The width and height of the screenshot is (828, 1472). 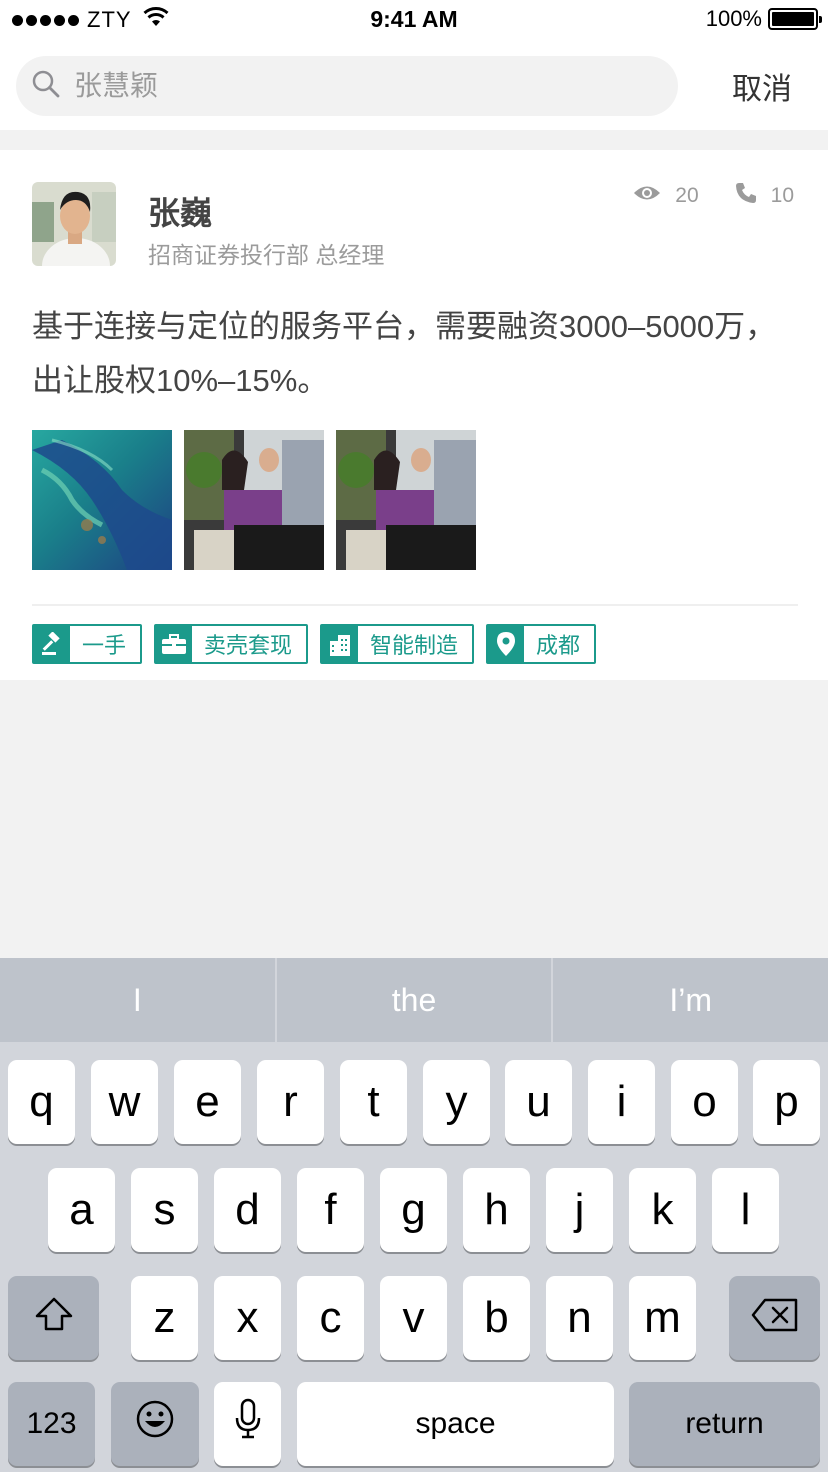 What do you see at coordinates (207, 1102) in the screenshot?
I see `key-e: e` at bounding box center [207, 1102].